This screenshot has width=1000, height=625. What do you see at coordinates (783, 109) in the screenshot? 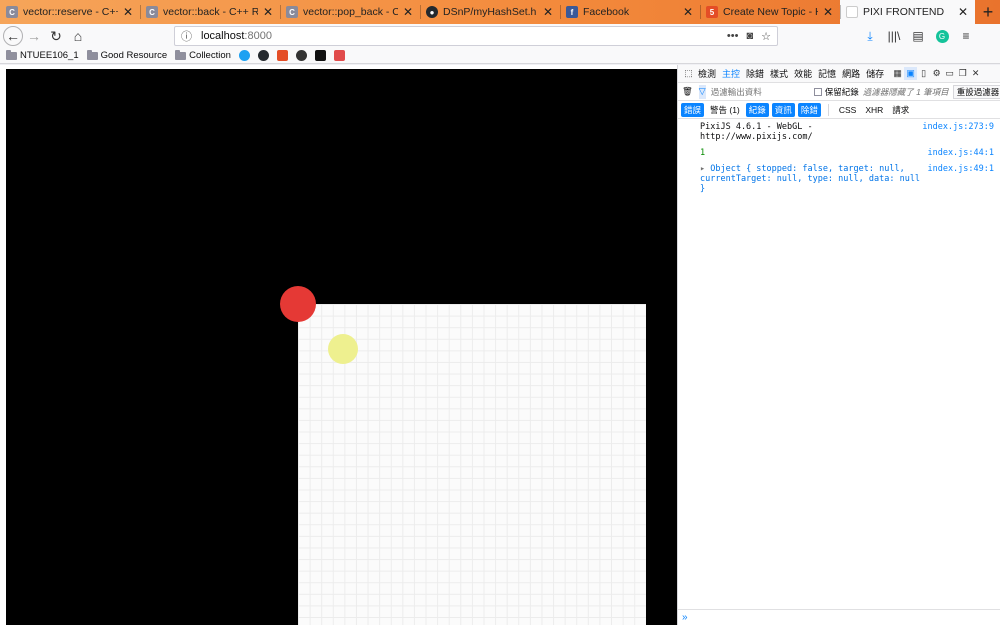
I see `category-info: 資訊` at bounding box center [783, 109].